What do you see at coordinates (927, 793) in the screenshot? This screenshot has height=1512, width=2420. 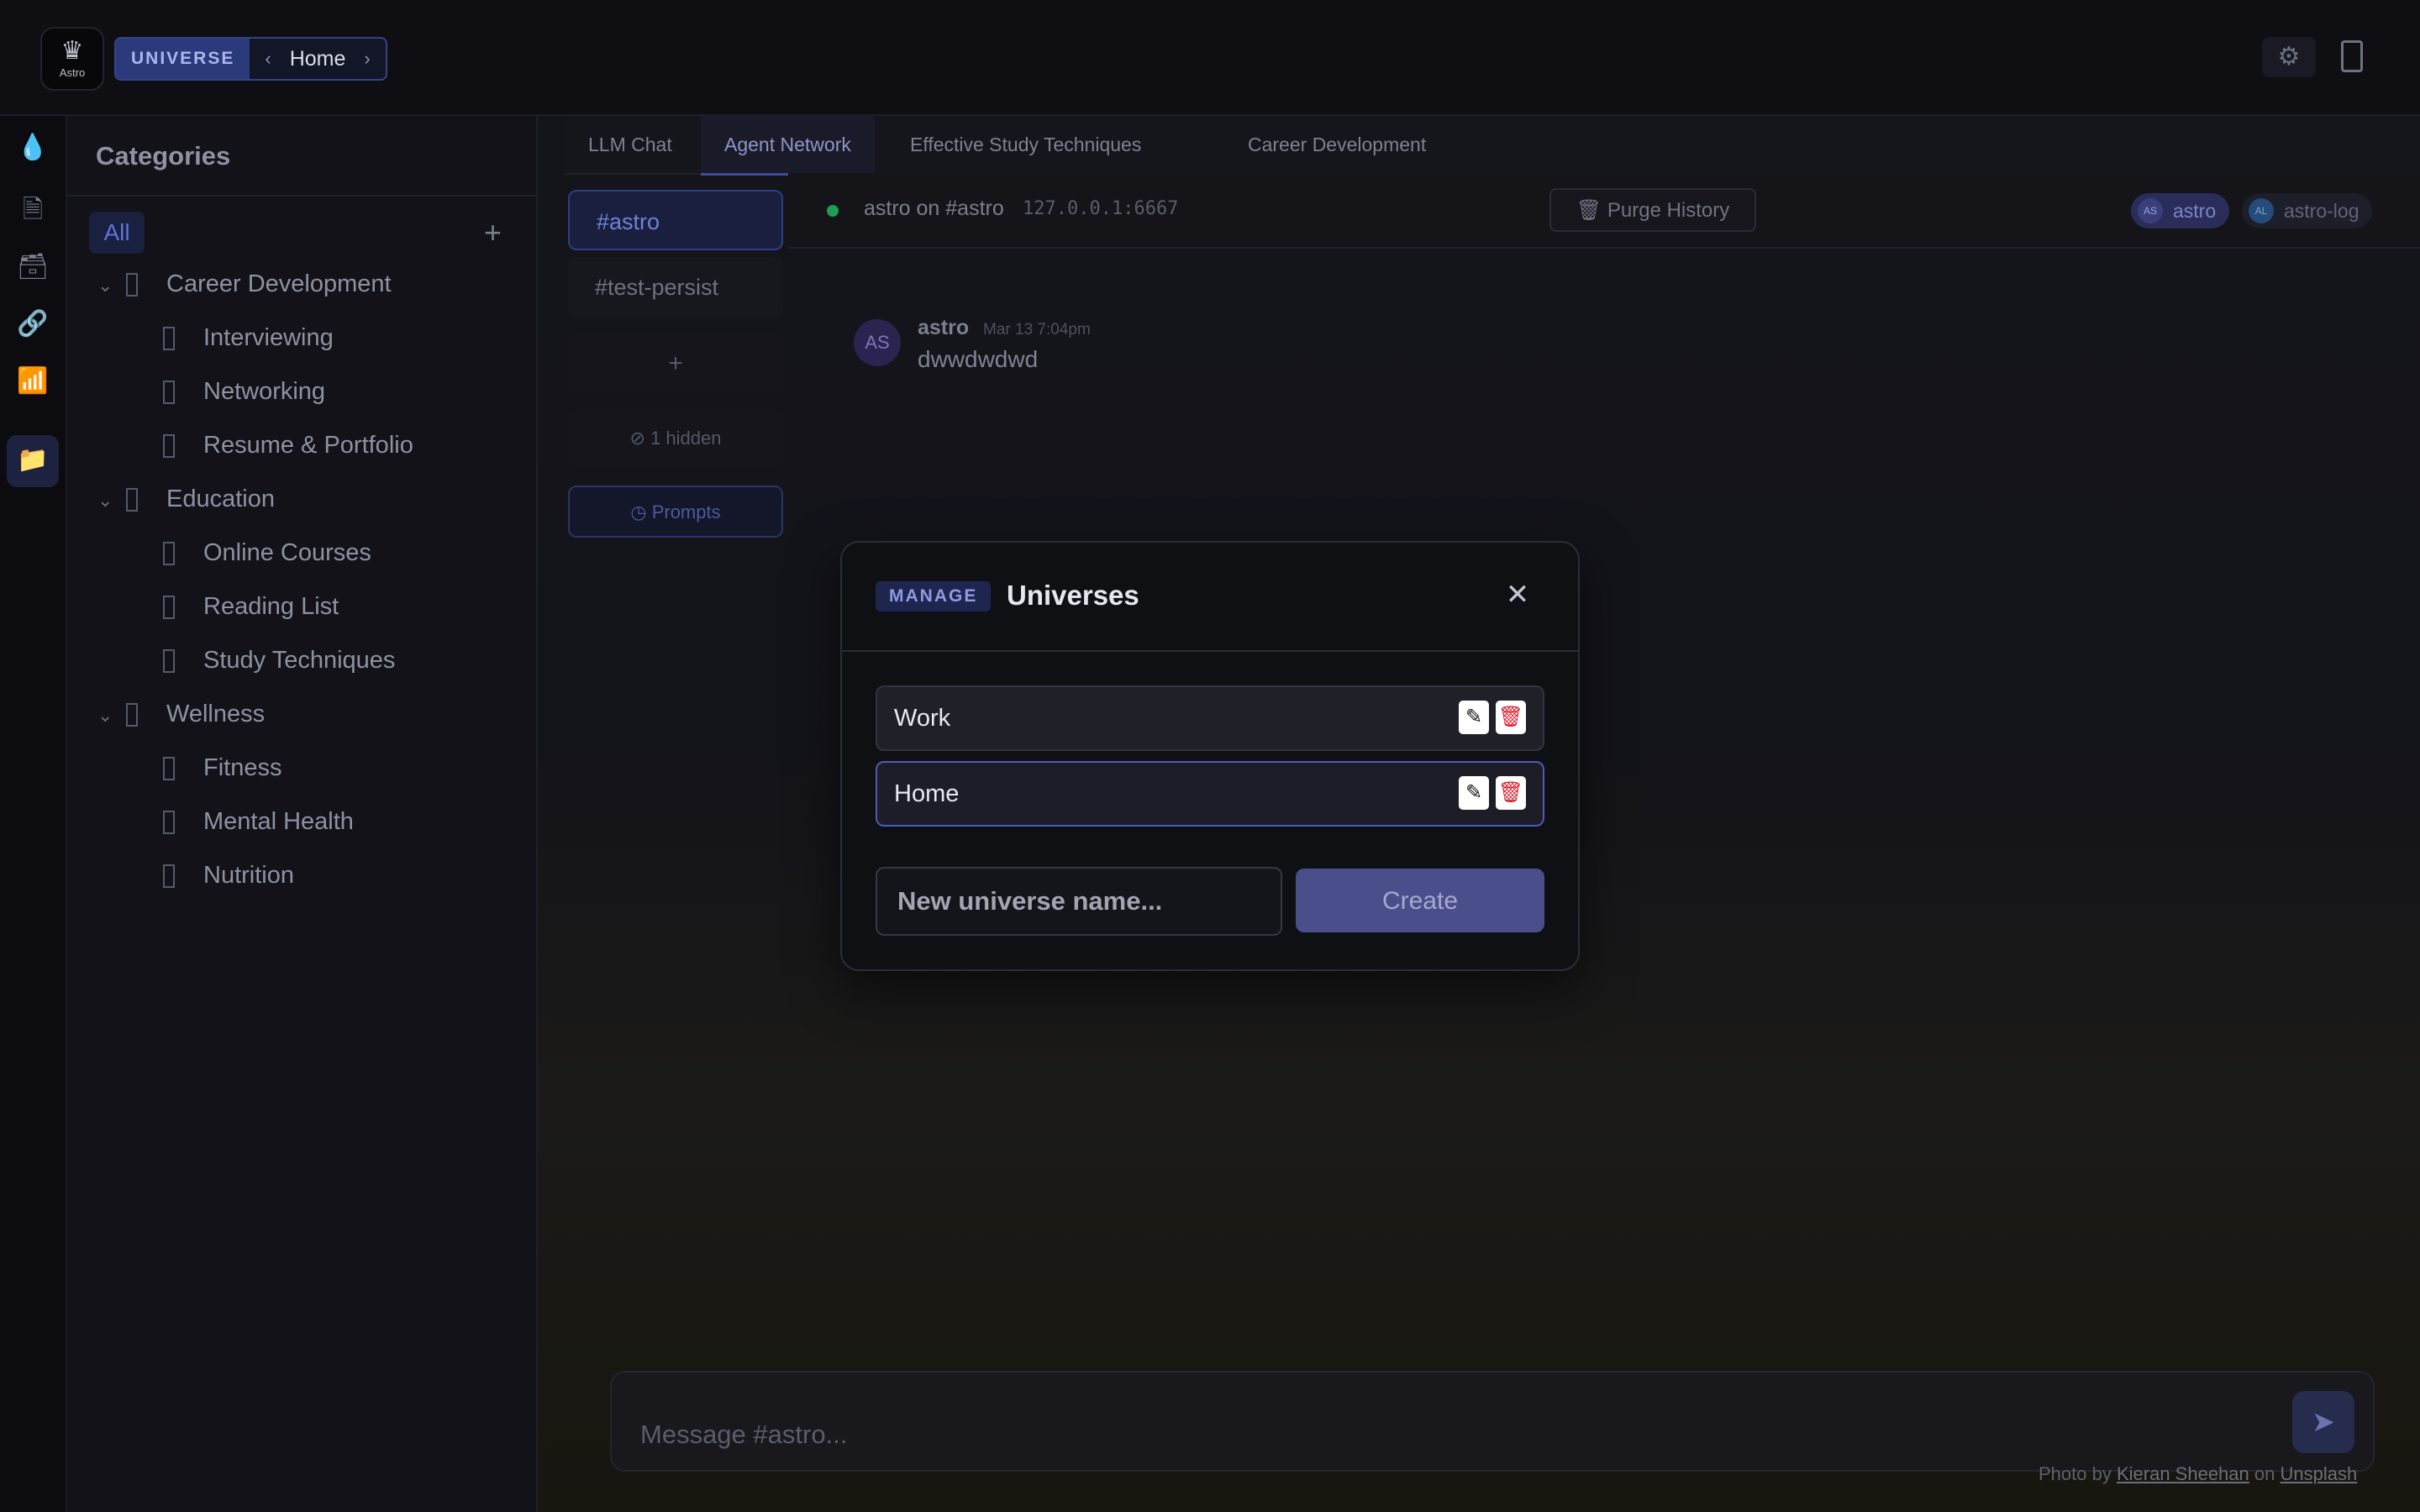 I see `universe-name: Home` at bounding box center [927, 793].